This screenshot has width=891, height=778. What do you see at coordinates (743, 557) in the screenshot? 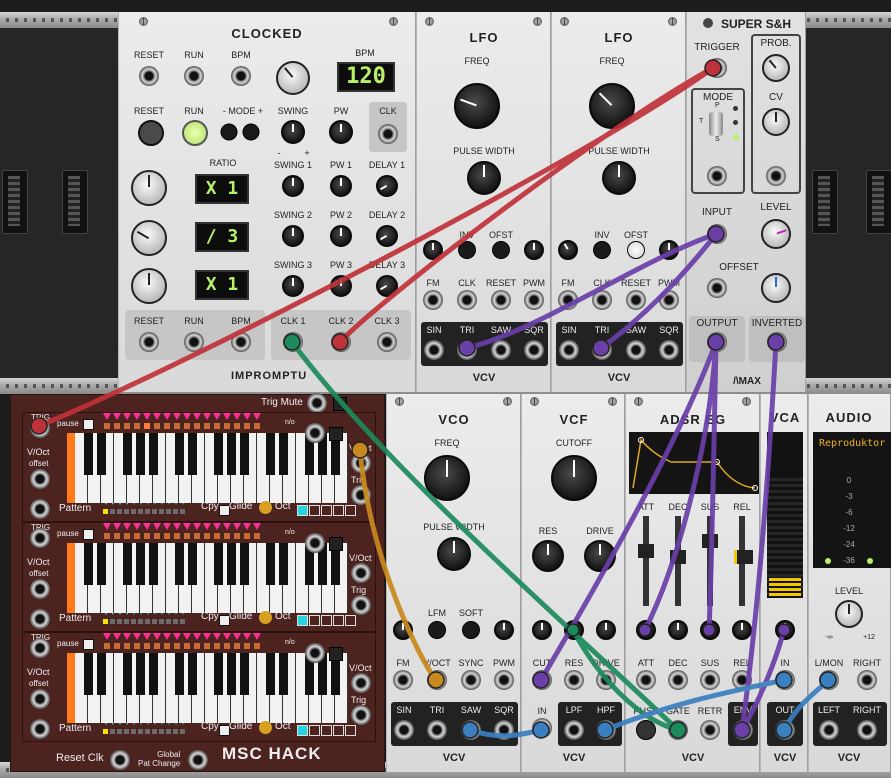
I see `rel-slider-handle` at bounding box center [743, 557].